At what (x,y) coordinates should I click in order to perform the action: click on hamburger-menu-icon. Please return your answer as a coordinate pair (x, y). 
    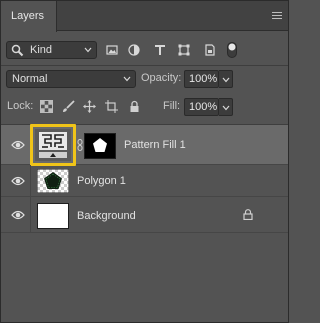
    Looking at the image, I should click on (277, 16).